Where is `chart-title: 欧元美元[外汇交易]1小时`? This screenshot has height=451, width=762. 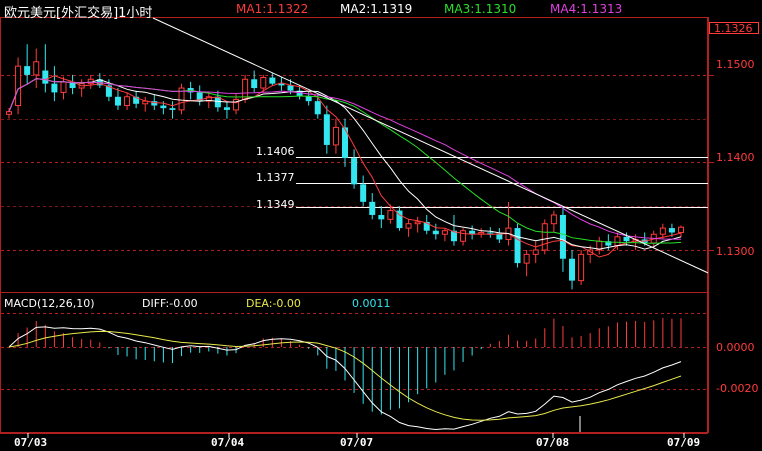 chart-title: 欧元美元[外汇交易]1小时 is located at coordinates (78, 13).